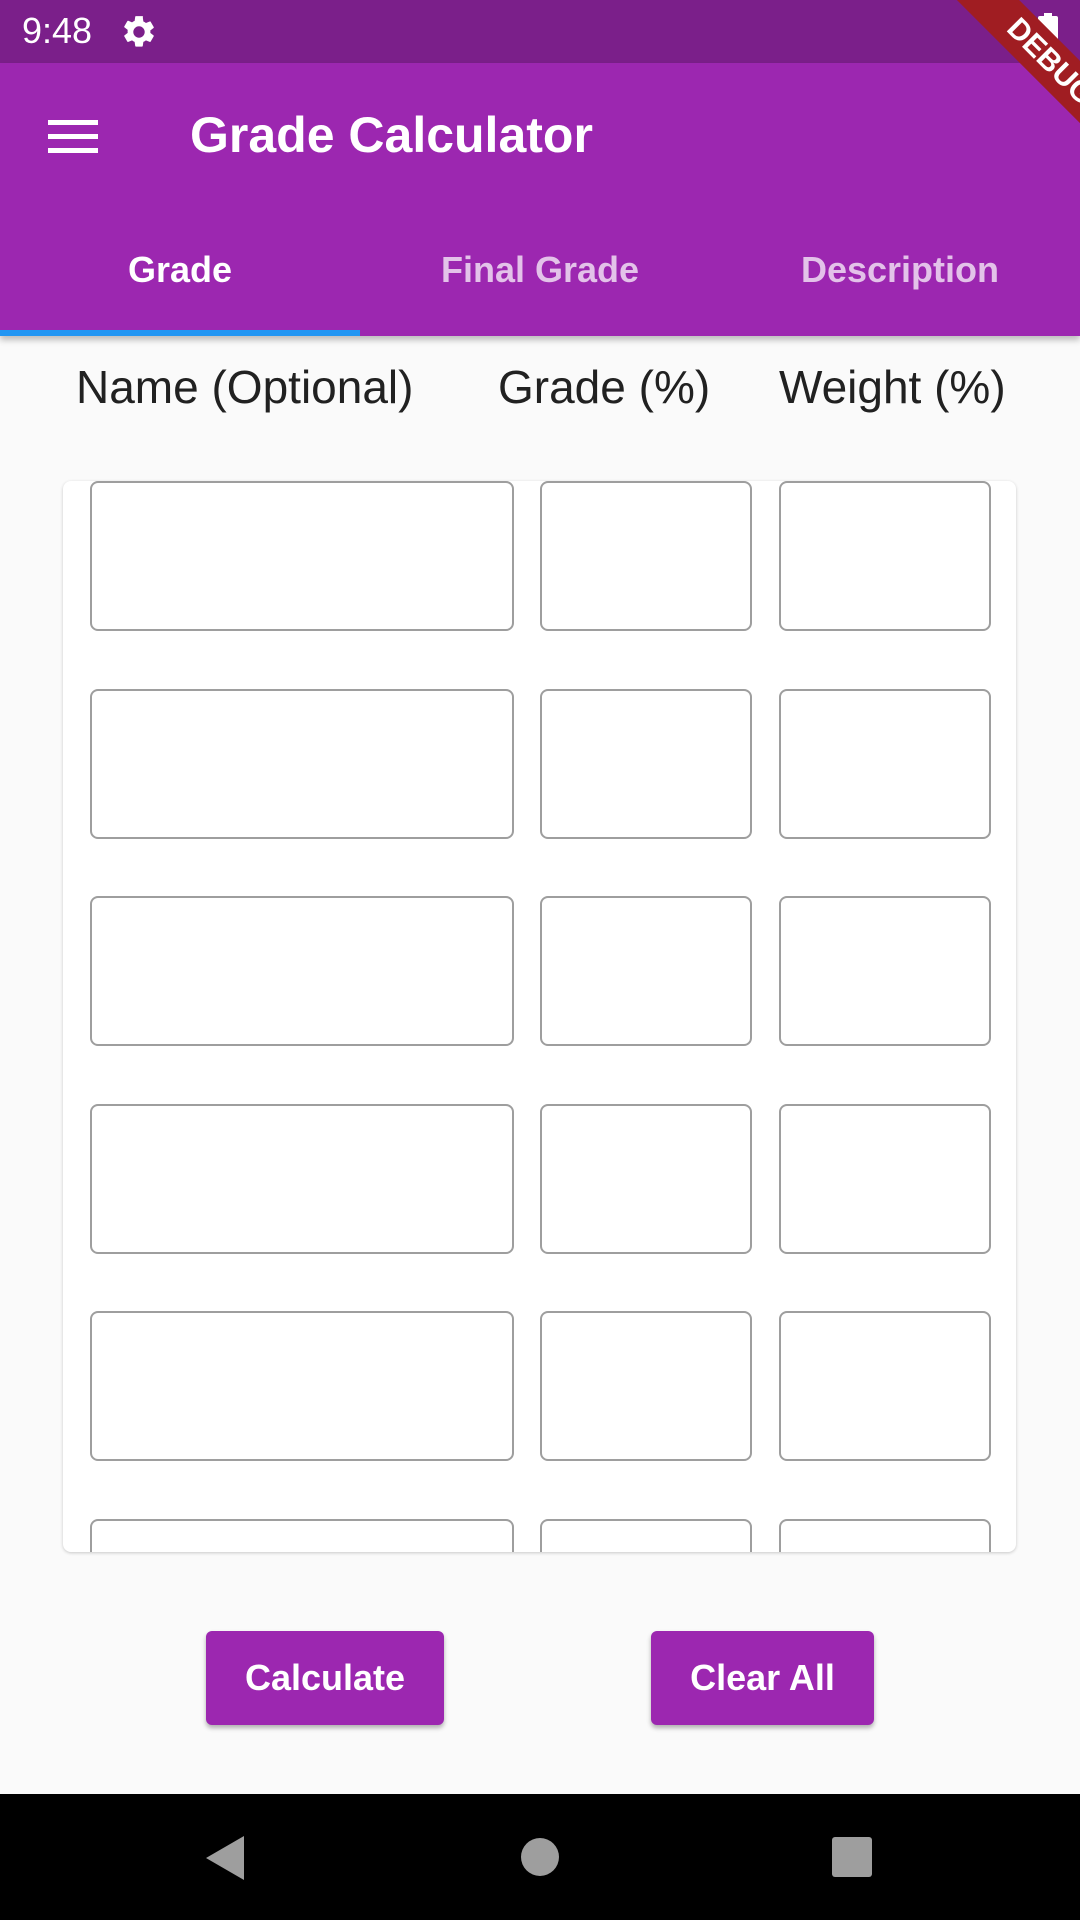  I want to click on tab-indicator, so click(180, 333).